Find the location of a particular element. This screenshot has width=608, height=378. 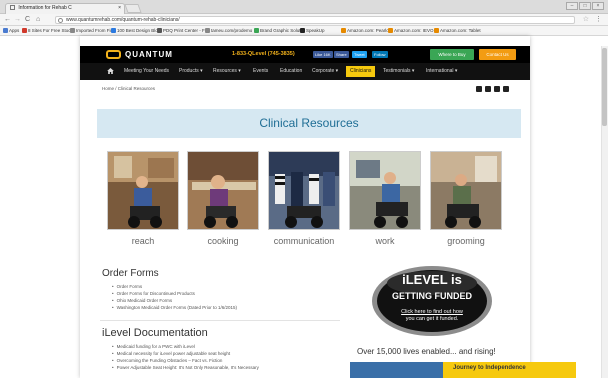

logo-mark-icon is located at coordinates (113, 54).